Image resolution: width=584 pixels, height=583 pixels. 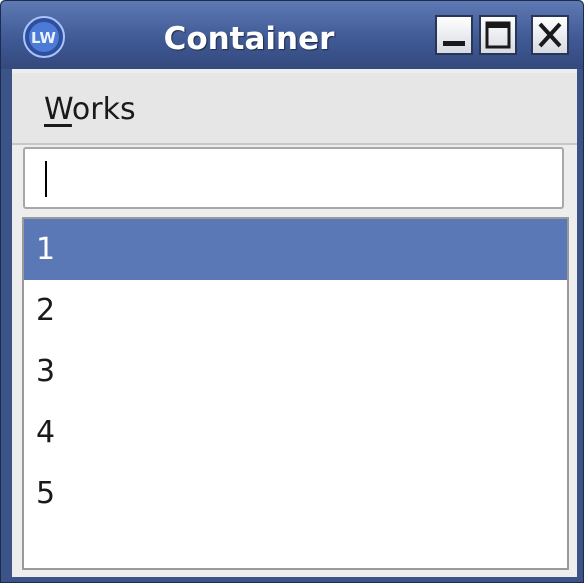 What do you see at coordinates (293, 178) in the screenshot?
I see `text-input` at bounding box center [293, 178].